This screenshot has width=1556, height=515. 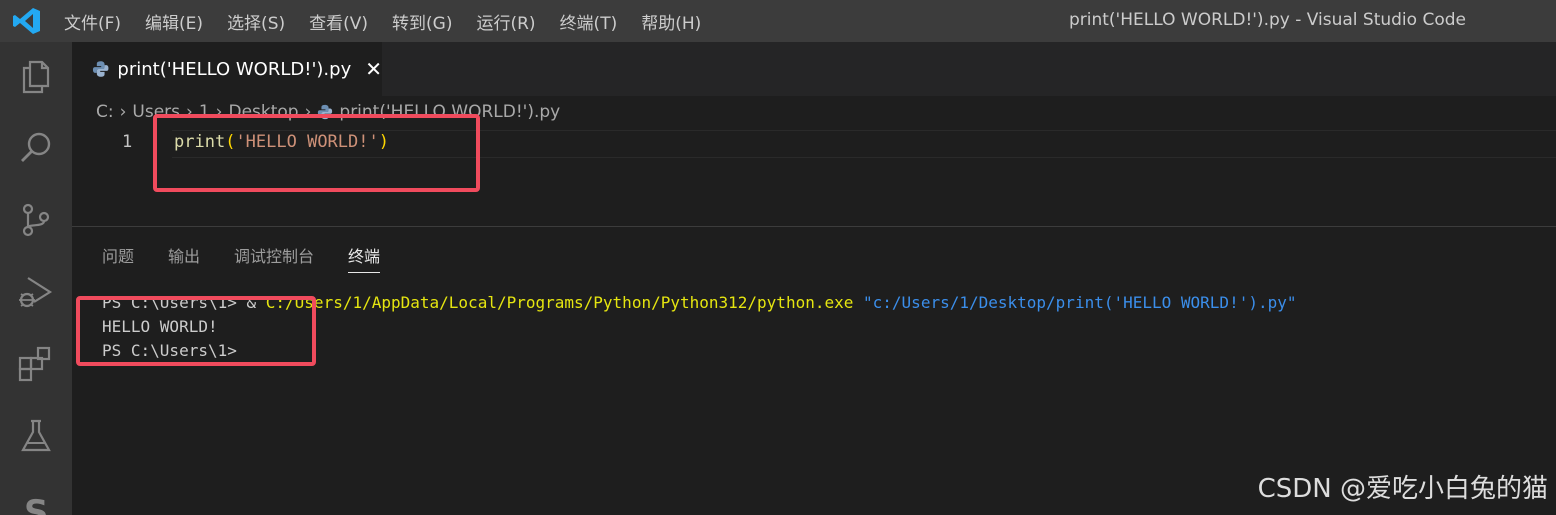 What do you see at coordinates (422, 21) in the screenshot?
I see `menu-go: 转到(G)` at bounding box center [422, 21].